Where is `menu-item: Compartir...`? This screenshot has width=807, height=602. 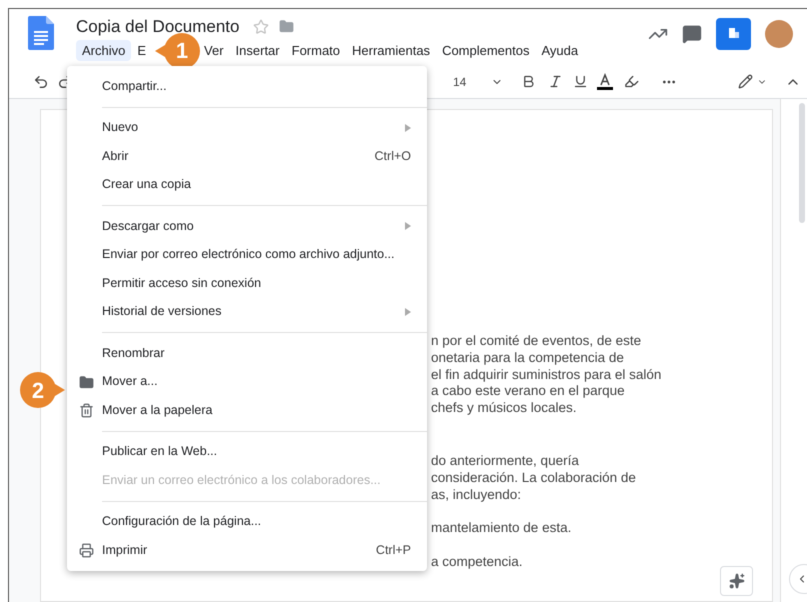 menu-item: Compartir... is located at coordinates (247, 86).